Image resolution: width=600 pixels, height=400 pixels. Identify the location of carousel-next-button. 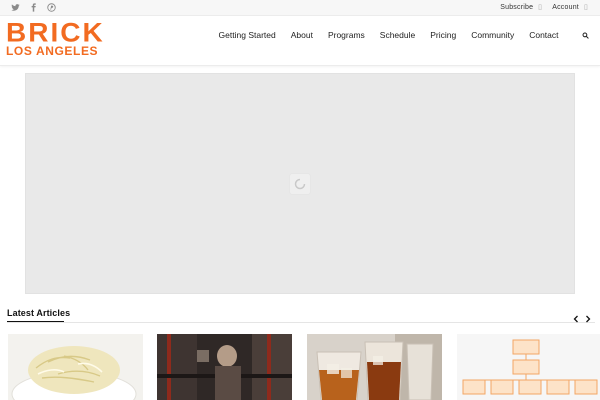
(588, 319).